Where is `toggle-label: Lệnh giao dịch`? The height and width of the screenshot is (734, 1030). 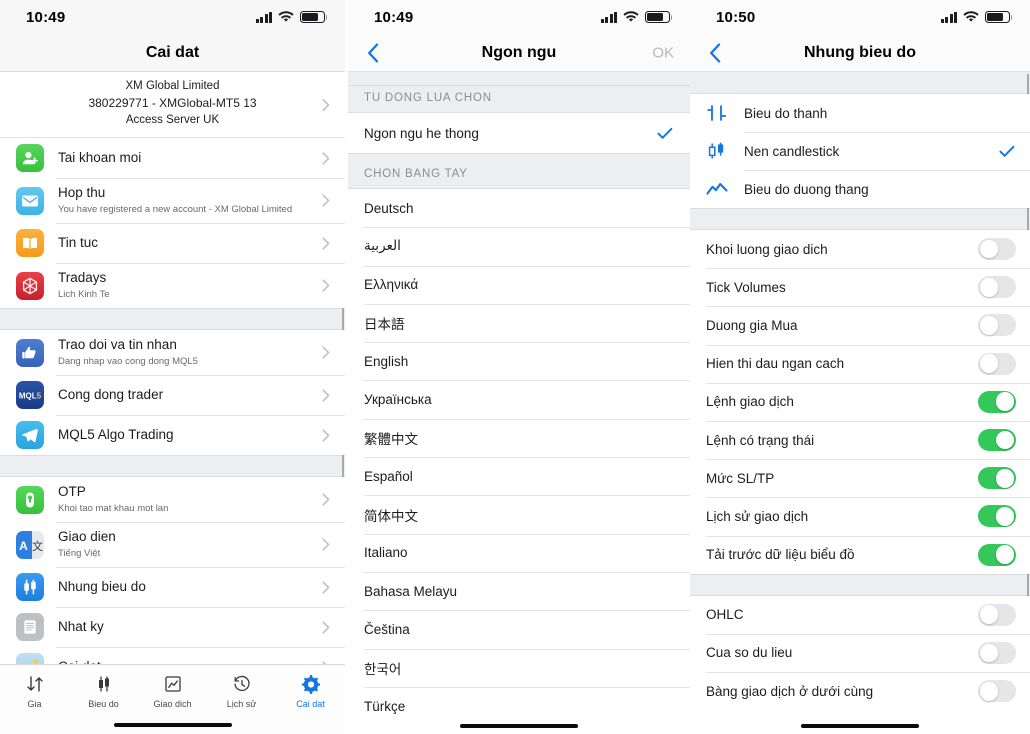
toggle-label: Lệnh giao dịch is located at coordinates (750, 402).